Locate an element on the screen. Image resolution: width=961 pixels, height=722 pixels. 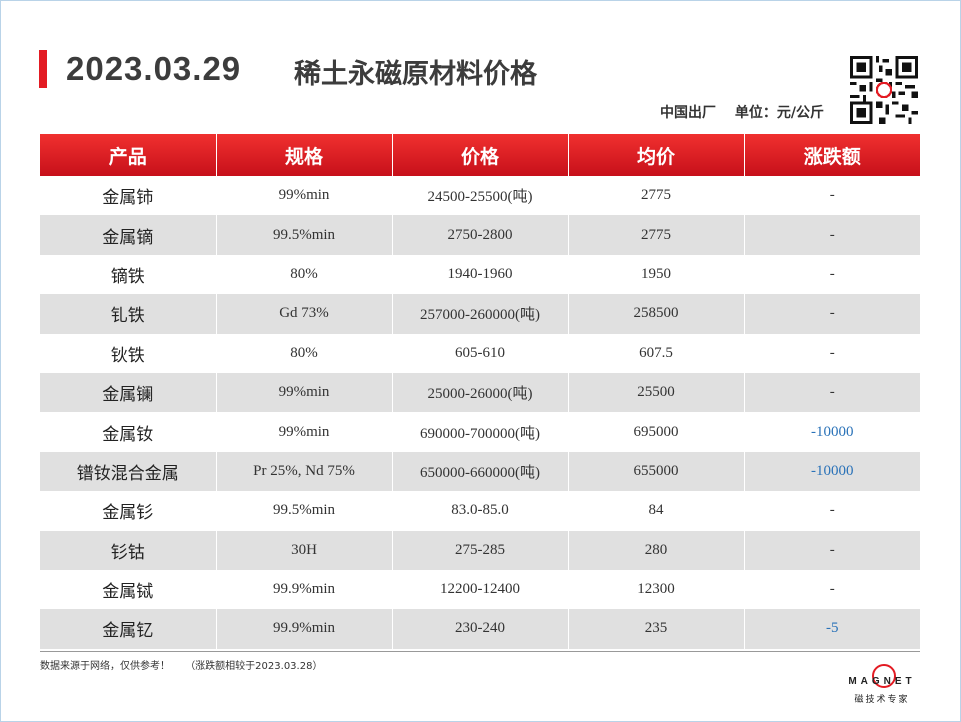
price-cell: 275-285 is located at coordinates (479, 550).